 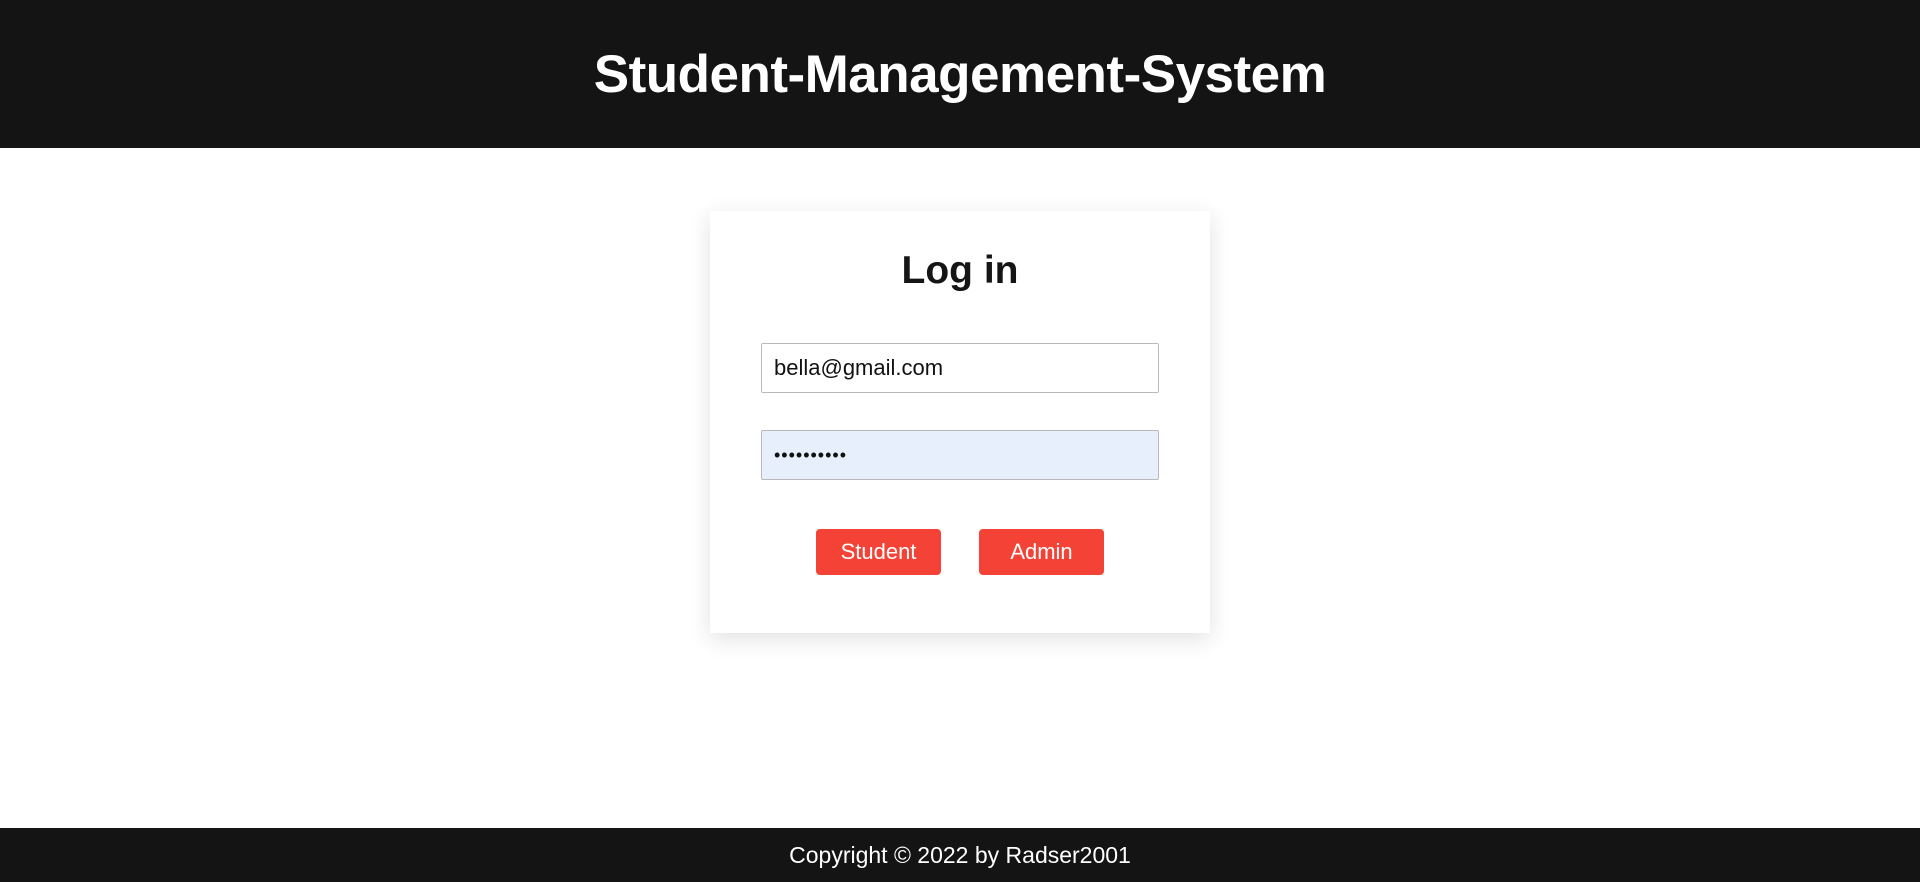 What do you see at coordinates (960, 368) in the screenshot?
I see `email-field` at bounding box center [960, 368].